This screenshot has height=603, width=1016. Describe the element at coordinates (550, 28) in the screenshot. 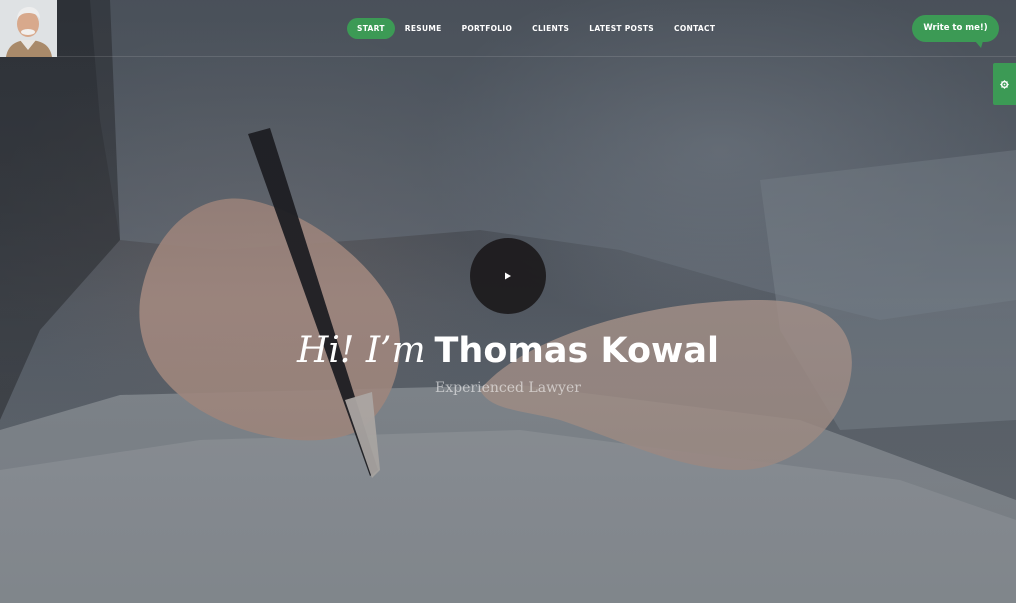

I see `nav-item-clients: CLIENTS` at that location.